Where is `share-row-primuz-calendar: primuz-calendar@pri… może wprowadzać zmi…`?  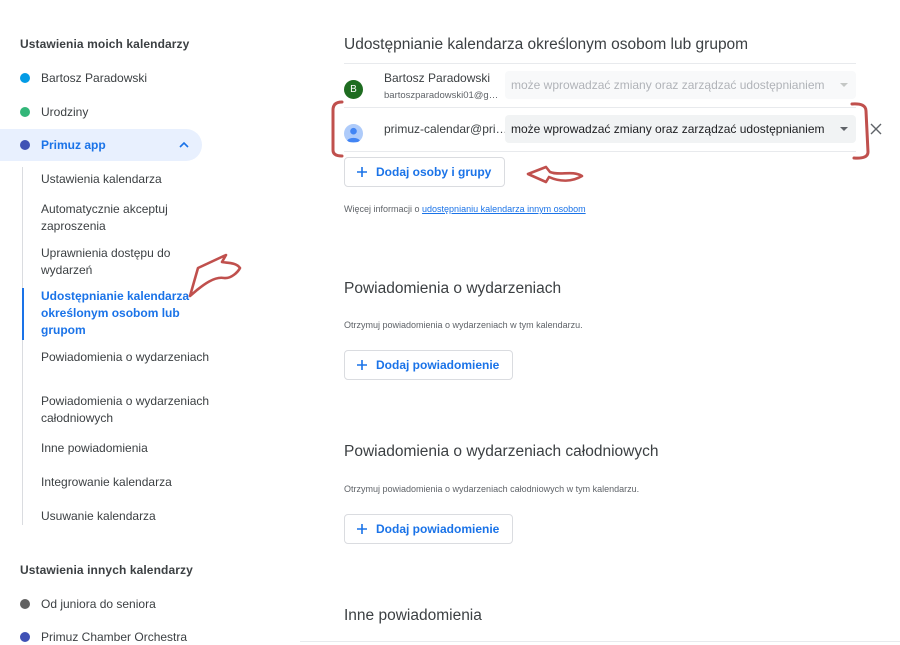 share-row-primuz-calendar: primuz-calendar@pri… może wprowadzać zmi… is located at coordinates (613, 132).